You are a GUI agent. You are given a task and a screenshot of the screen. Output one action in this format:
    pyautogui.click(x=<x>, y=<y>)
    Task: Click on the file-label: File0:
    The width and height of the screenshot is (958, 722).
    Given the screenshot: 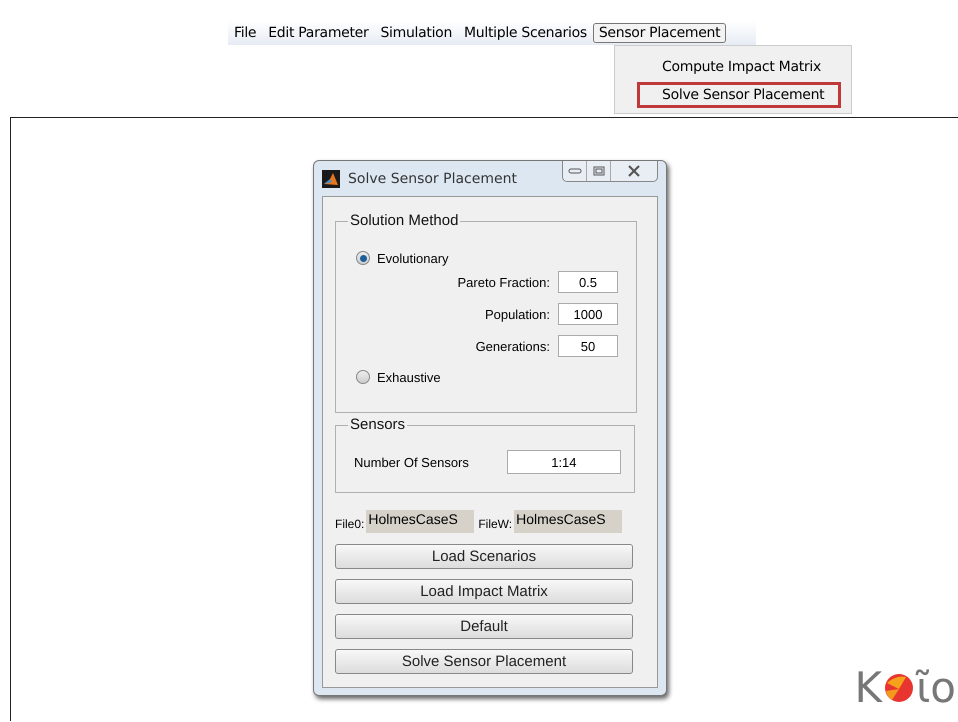 What is the action you would take?
    pyautogui.click(x=349, y=524)
    